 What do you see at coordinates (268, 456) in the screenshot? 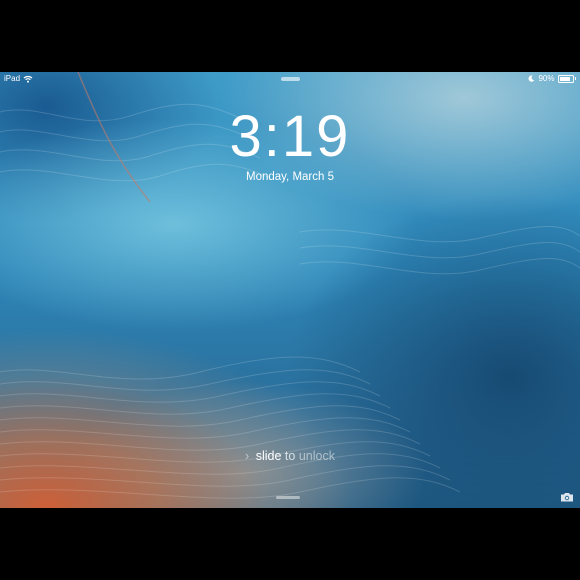
I see `slide-word: slide` at bounding box center [268, 456].